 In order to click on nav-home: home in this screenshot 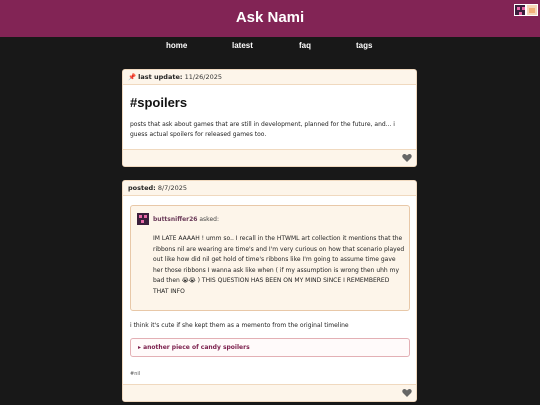, I will do `click(176, 46)`.